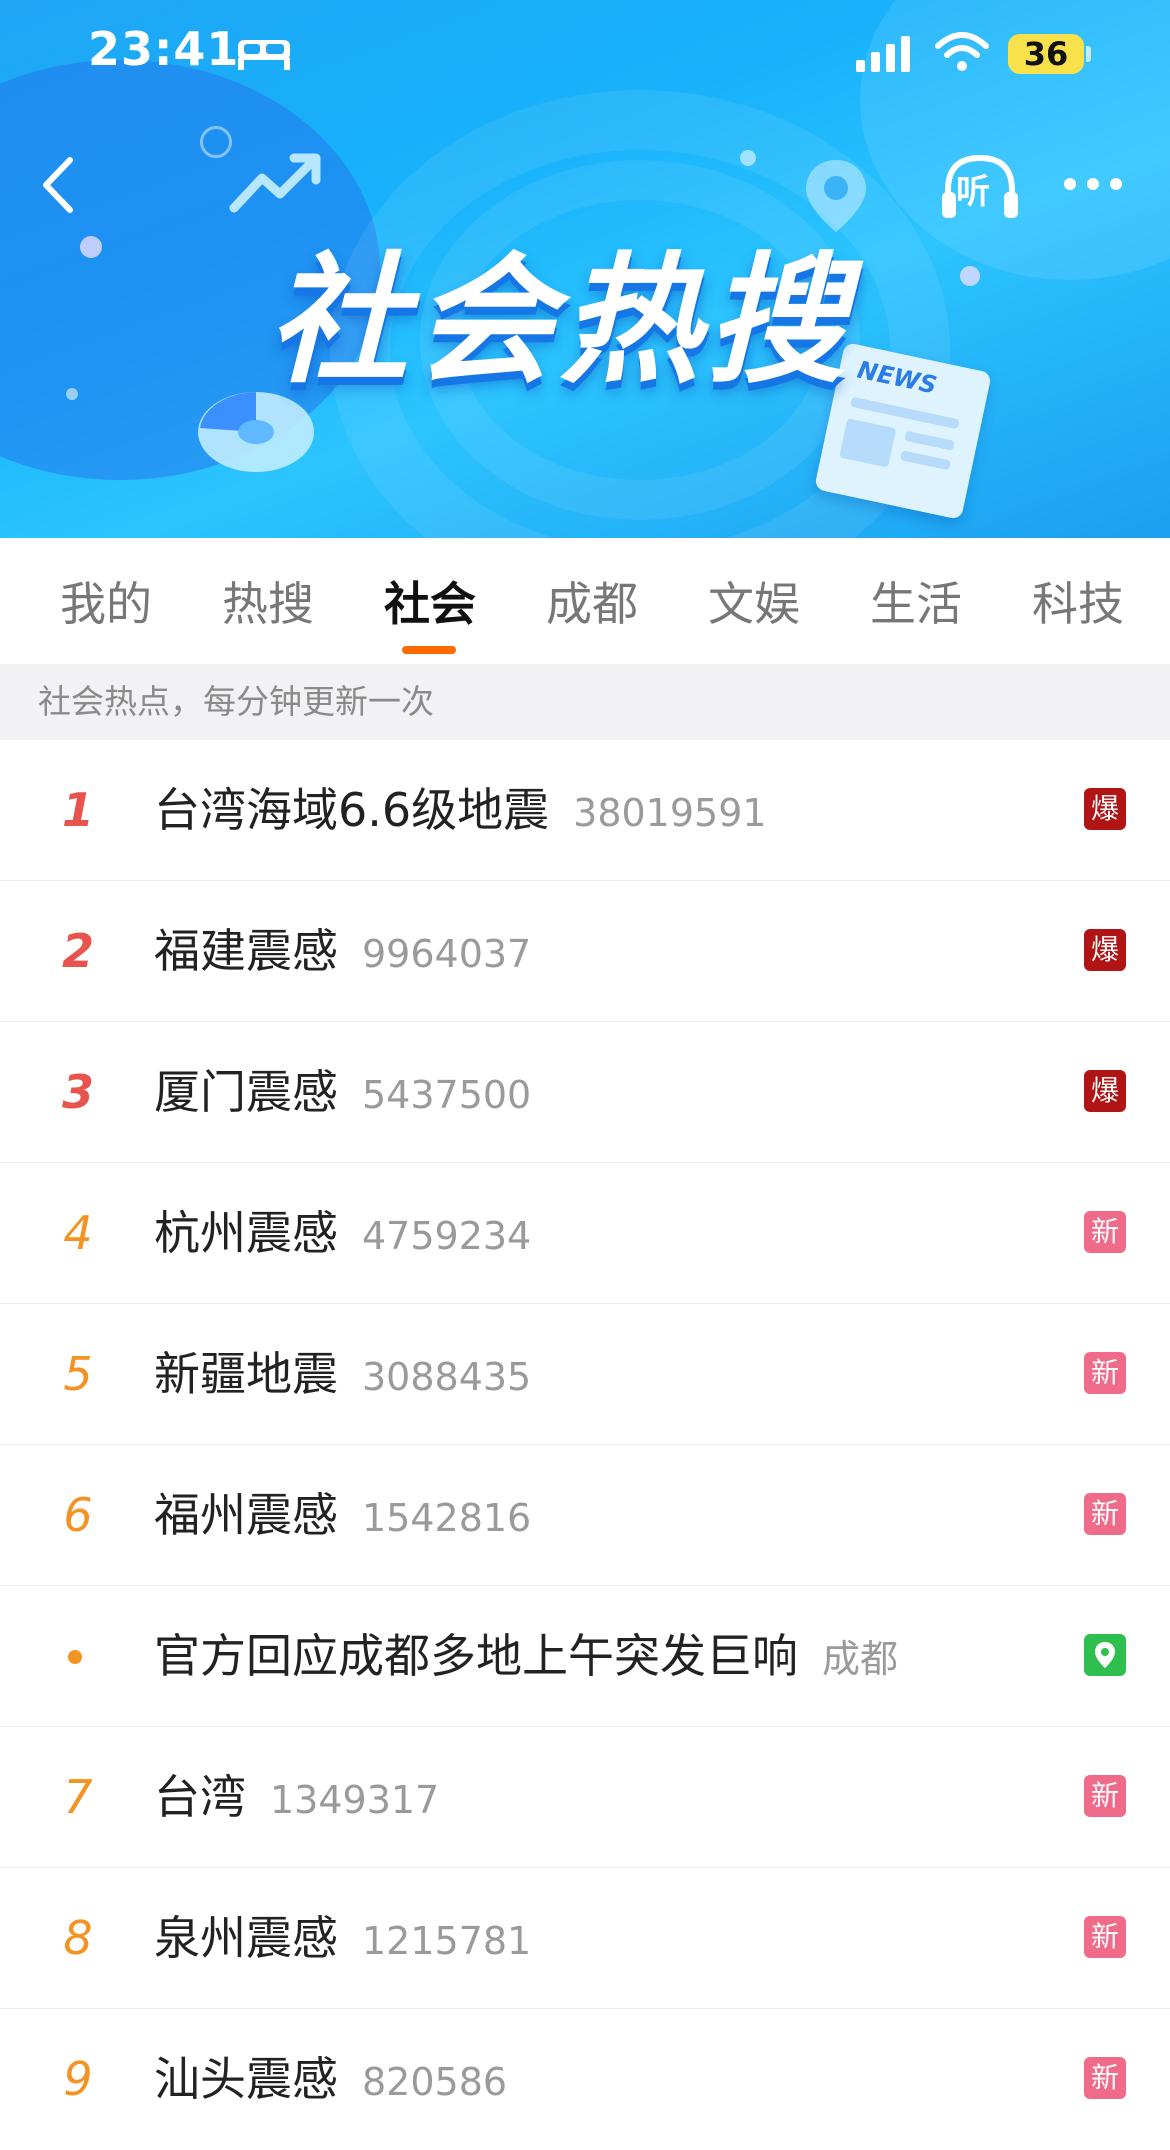 Image resolution: width=1170 pixels, height=2150 pixels. Describe the element at coordinates (585, 1797) in the screenshot. I see `list-item: 7 台湾 1349317 新` at that location.